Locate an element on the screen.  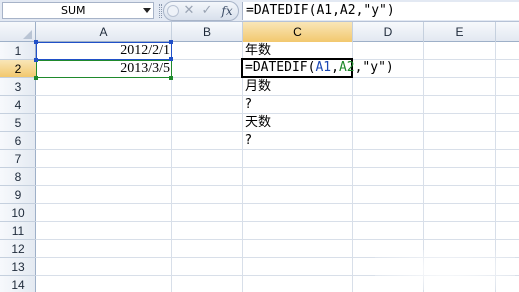
row-headers: 1 2 3 4 5 6 7 8 9 10 11 12 13 14 is located at coordinates (18, 167).